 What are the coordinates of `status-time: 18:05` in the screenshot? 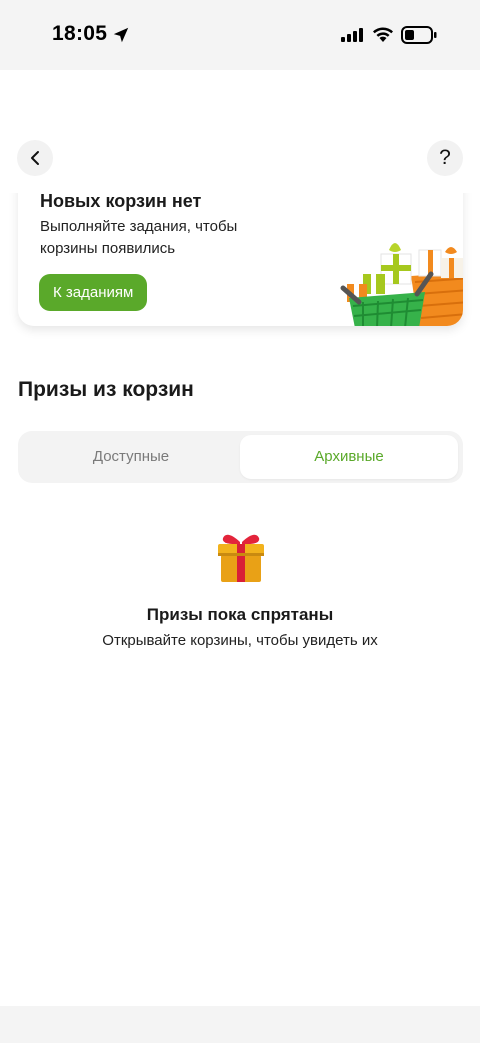 It's located at (80, 33).